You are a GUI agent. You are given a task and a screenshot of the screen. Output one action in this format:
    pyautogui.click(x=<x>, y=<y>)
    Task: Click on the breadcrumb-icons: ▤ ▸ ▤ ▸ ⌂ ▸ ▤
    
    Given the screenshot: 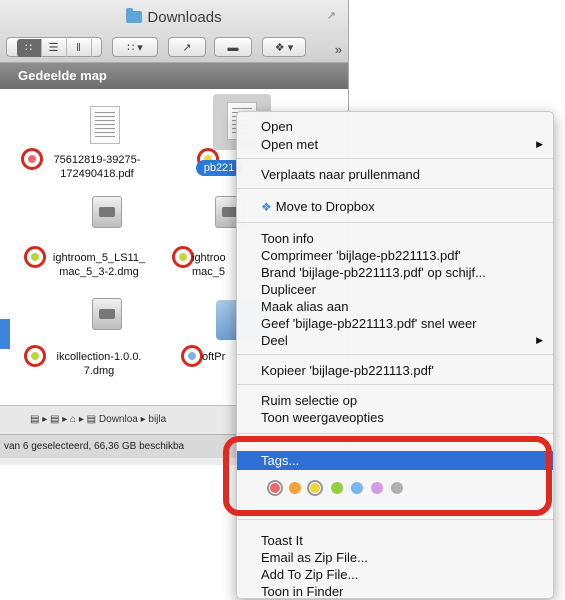 What is the action you would take?
    pyautogui.click(x=64, y=419)
    